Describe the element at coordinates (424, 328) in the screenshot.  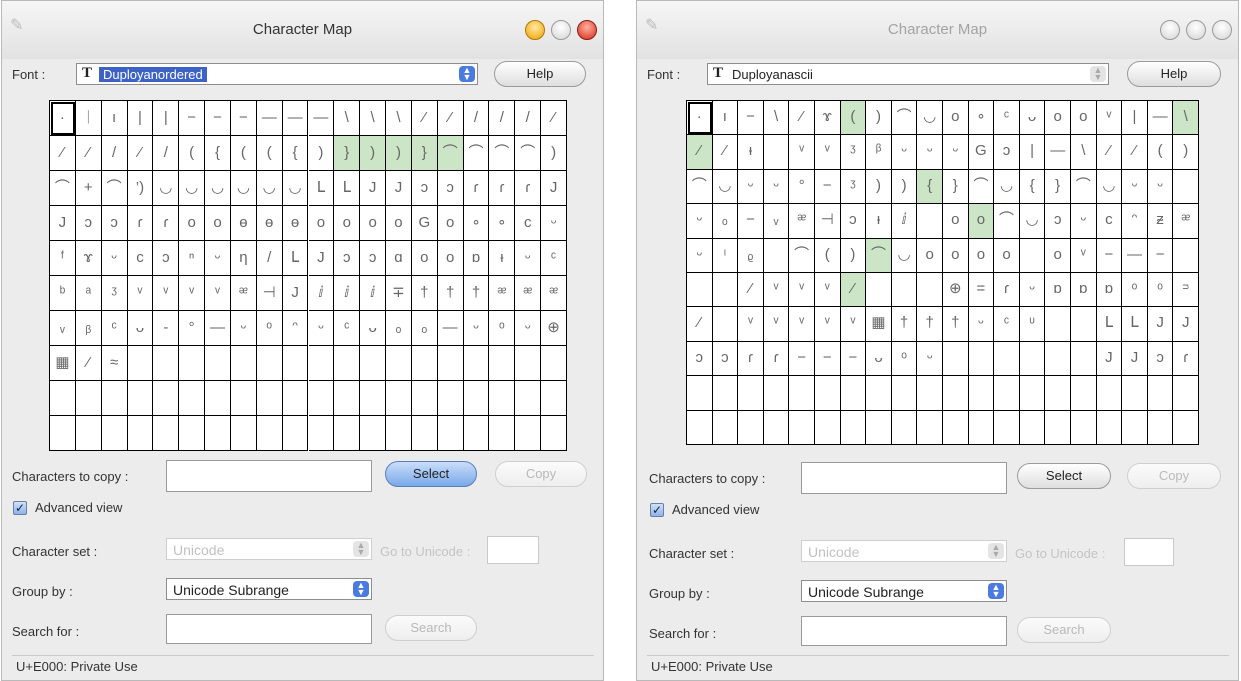
I see `glyph-cell: ₒ` at that location.